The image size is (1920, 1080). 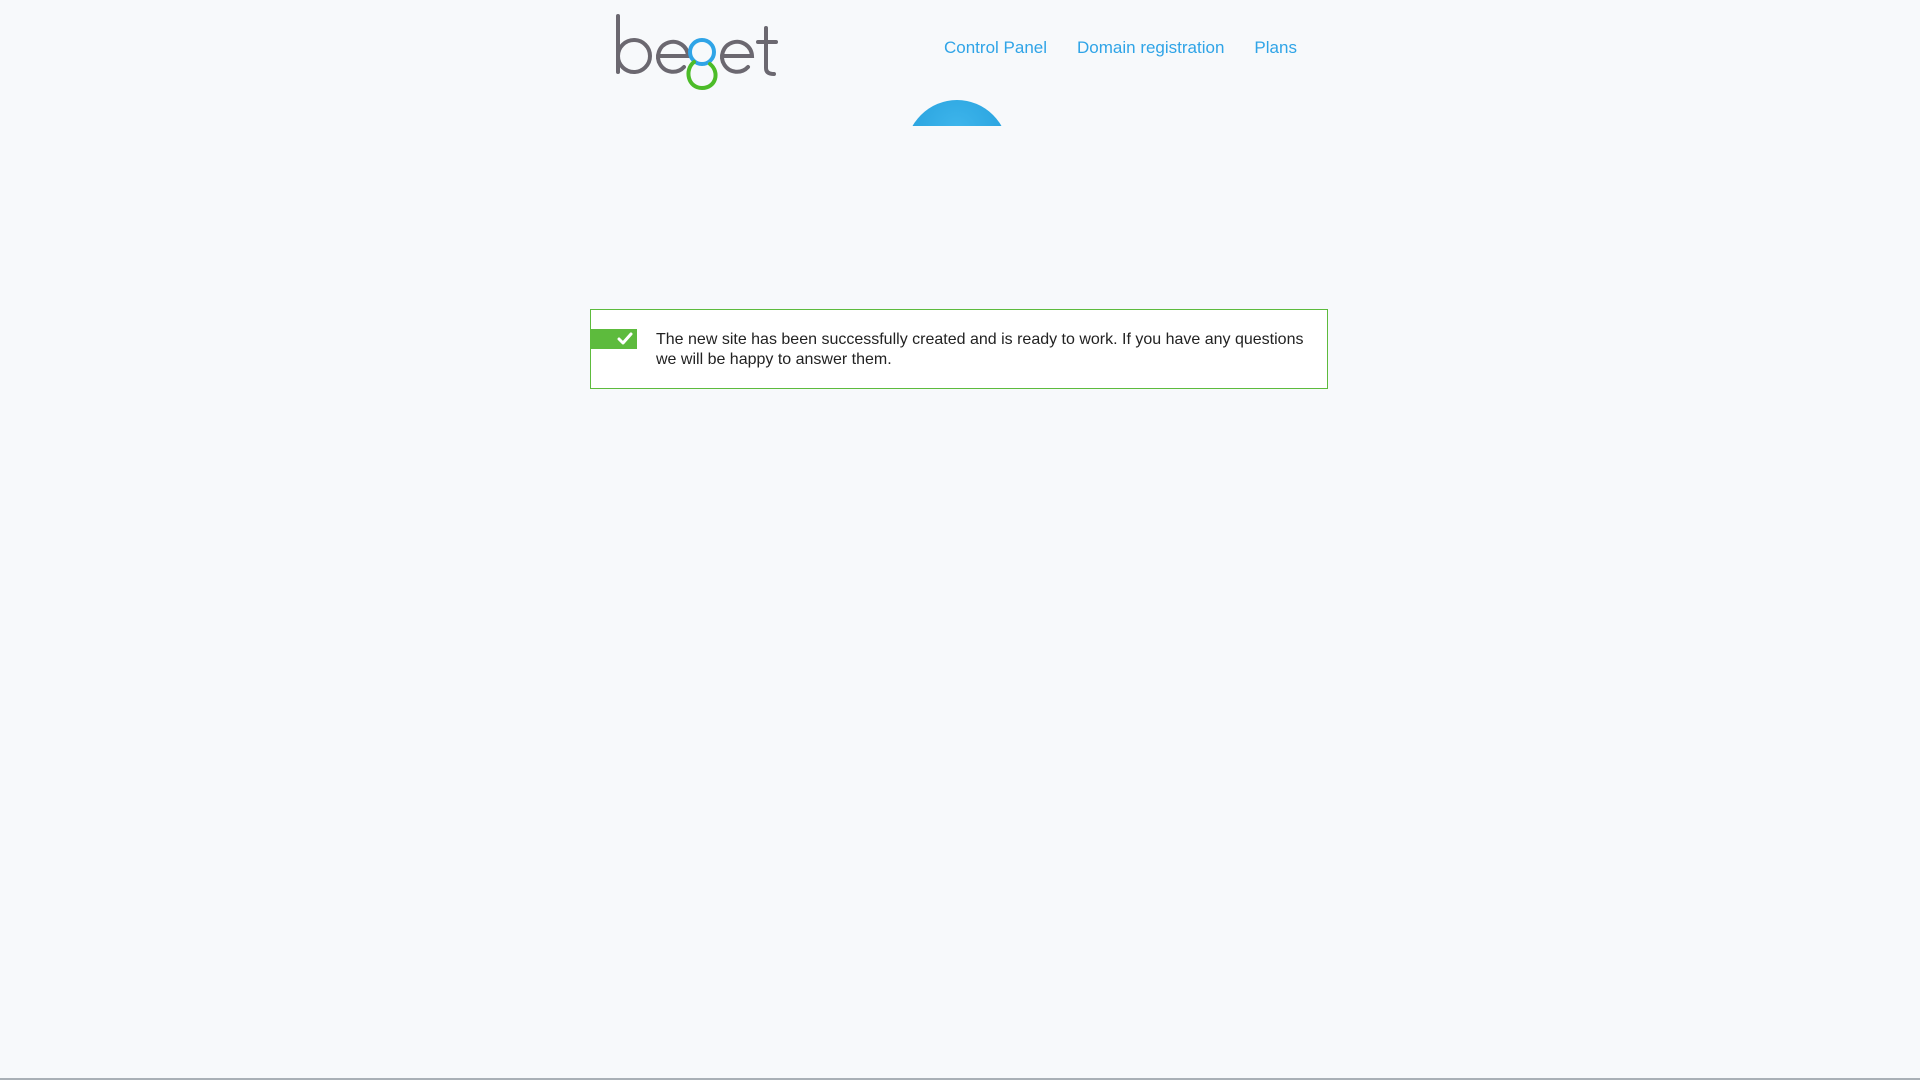 I want to click on nav-plans: Plans, so click(x=1275, y=48).